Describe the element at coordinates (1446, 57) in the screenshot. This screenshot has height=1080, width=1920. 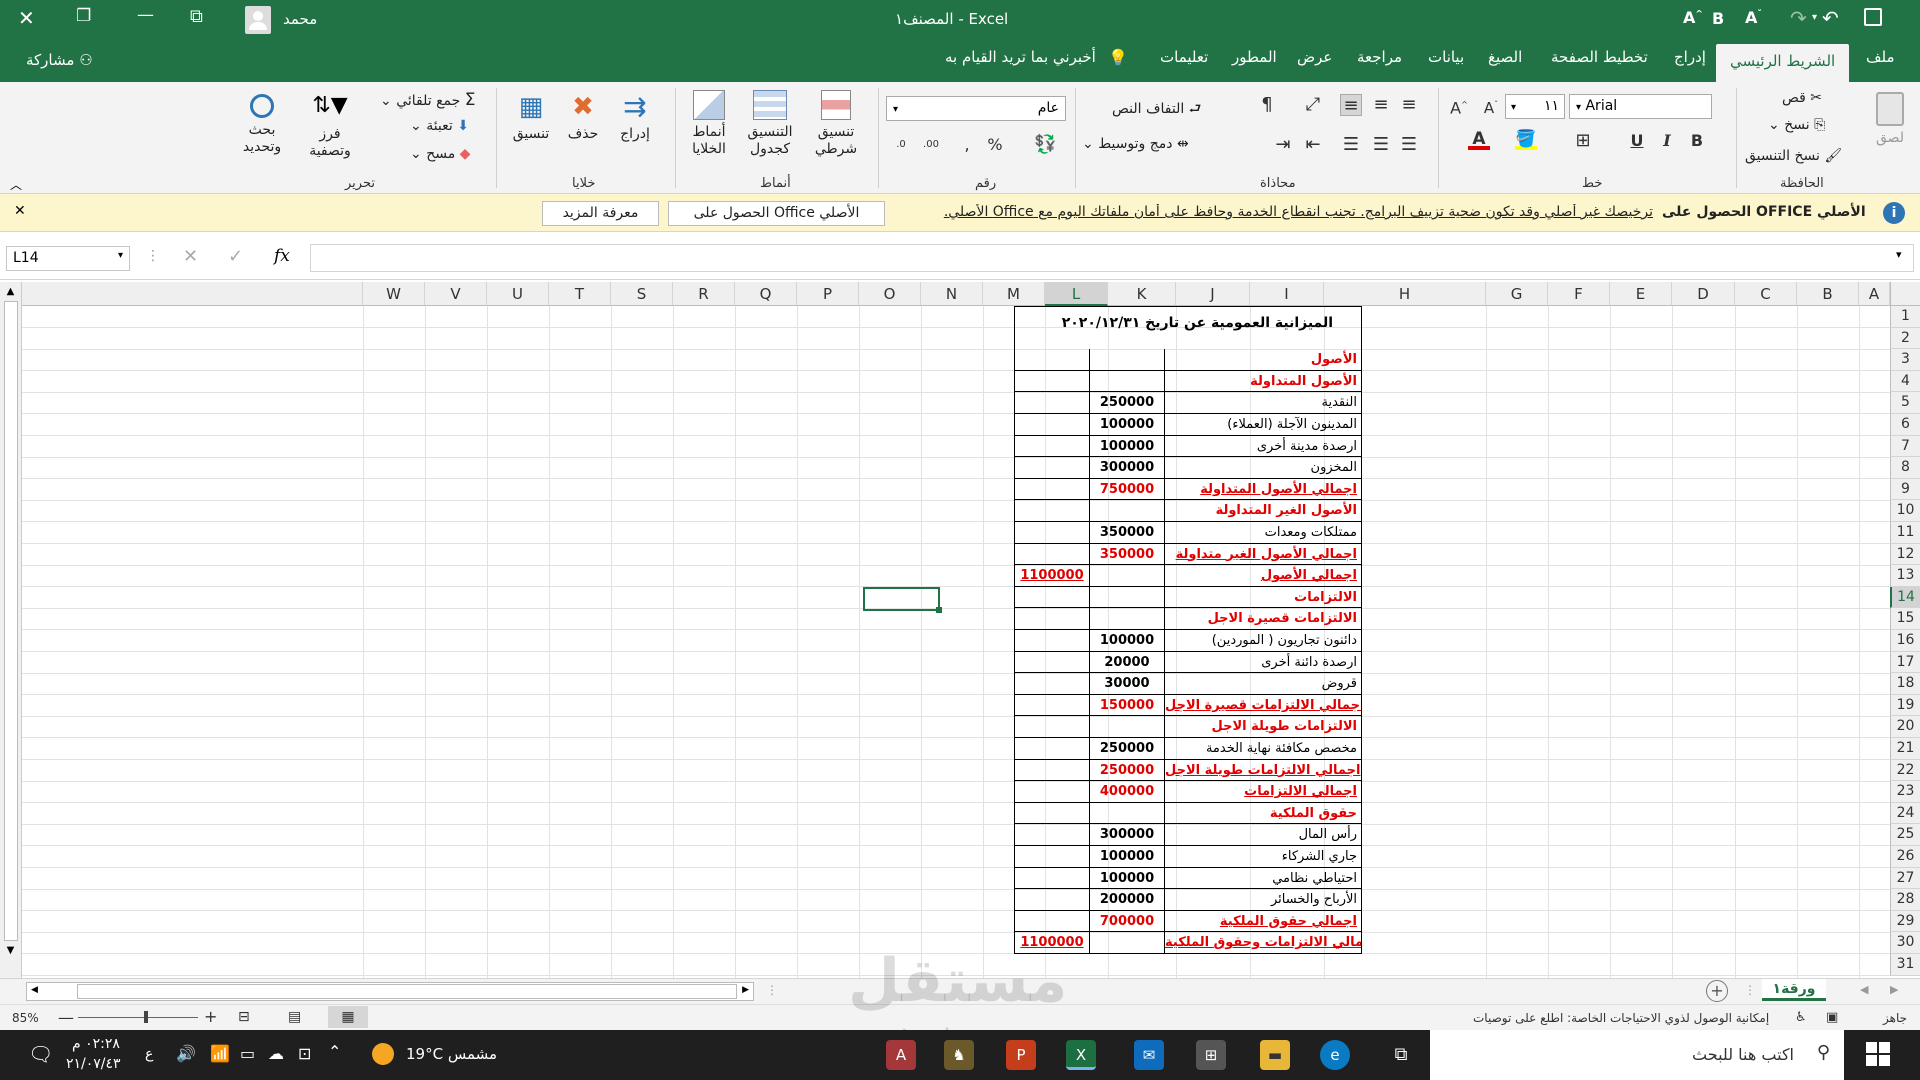
I see `tab-data: بيانات` at that location.